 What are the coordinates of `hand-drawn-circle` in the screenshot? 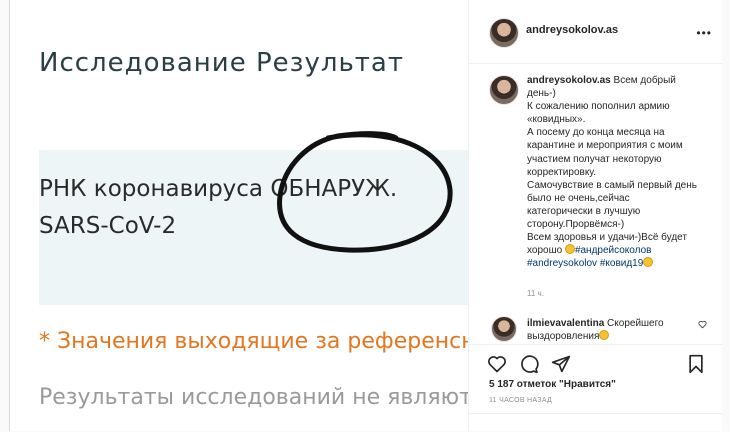 It's located at (365, 192).